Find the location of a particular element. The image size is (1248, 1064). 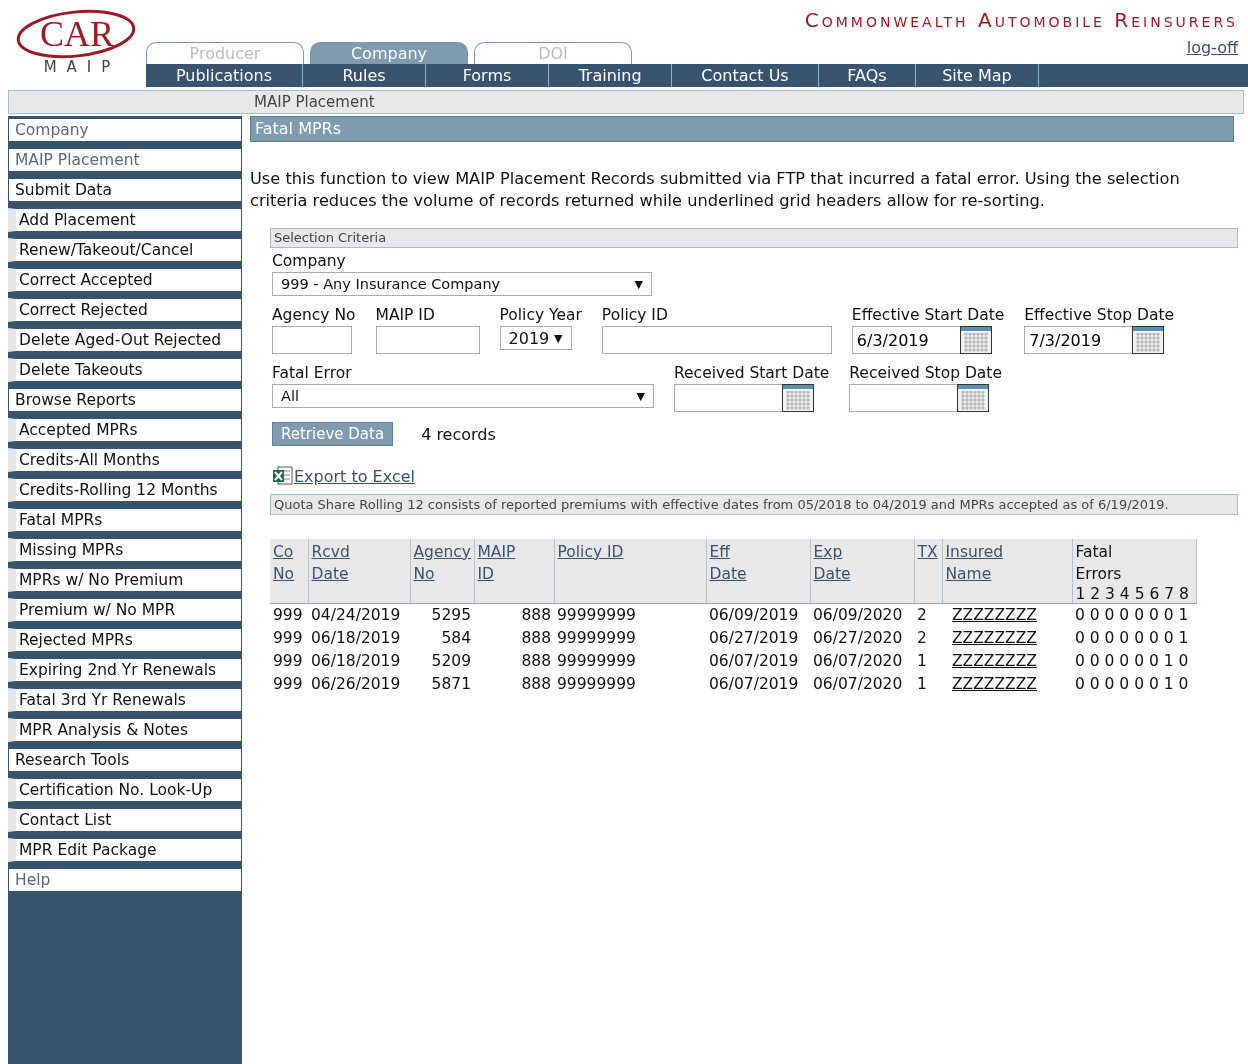

sidebar-item: Renew/Takeout/Cancel is located at coordinates (125, 250).